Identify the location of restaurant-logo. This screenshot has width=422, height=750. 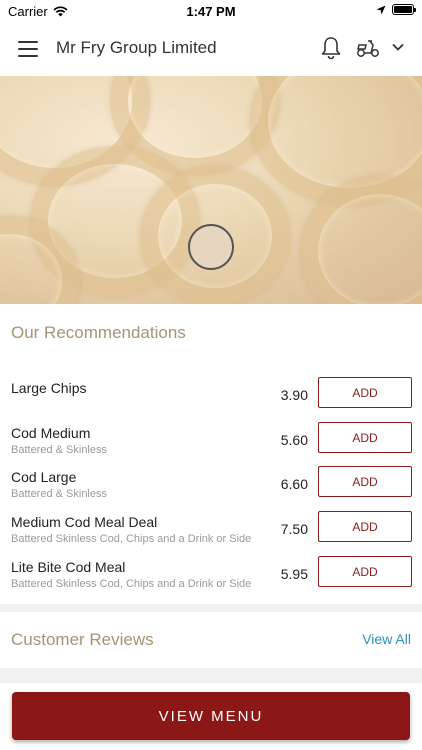
(211, 247).